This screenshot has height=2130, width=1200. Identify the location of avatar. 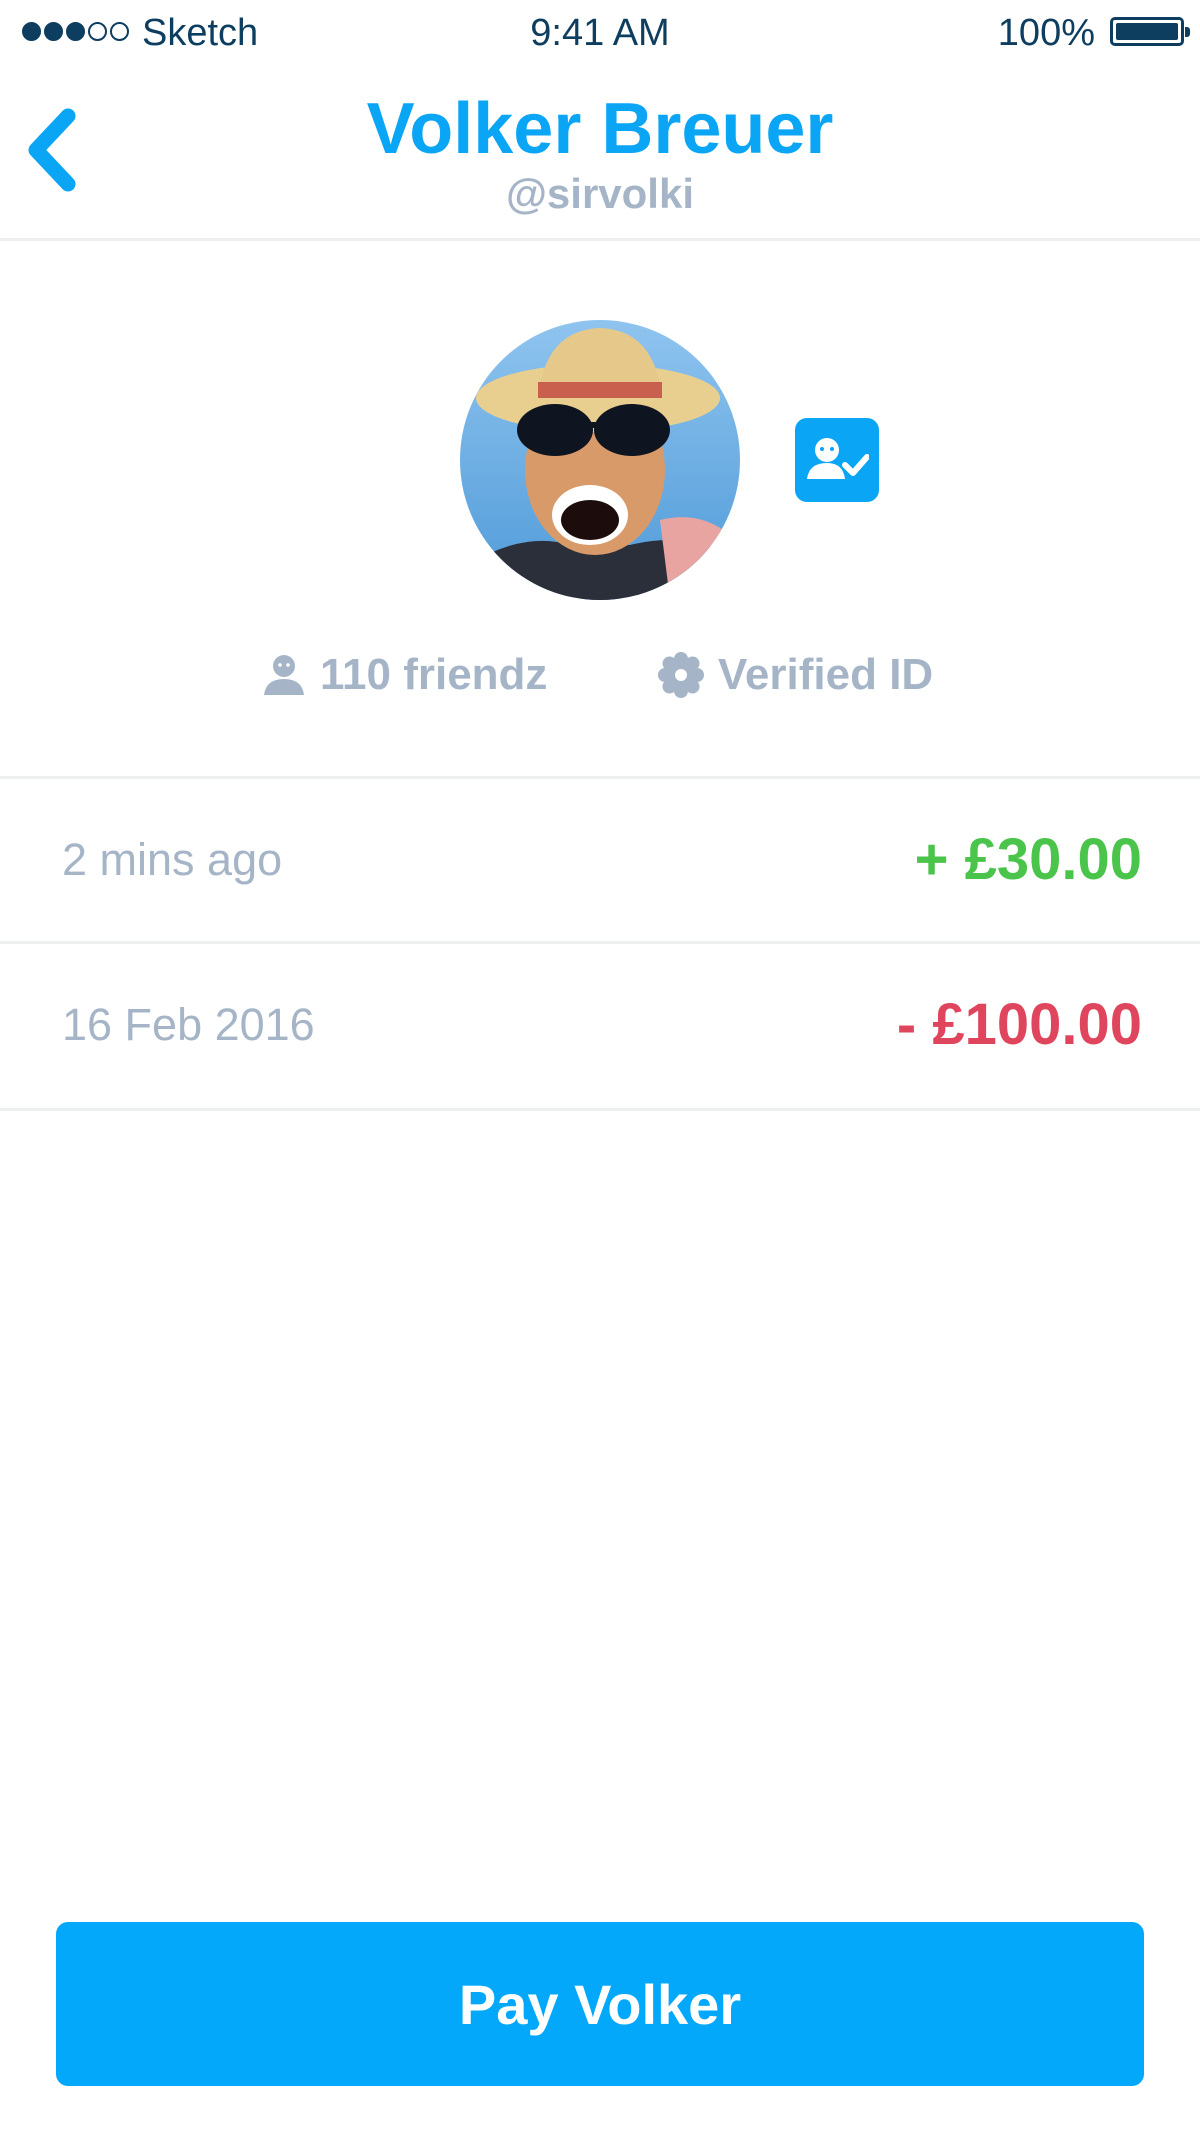
(600, 460).